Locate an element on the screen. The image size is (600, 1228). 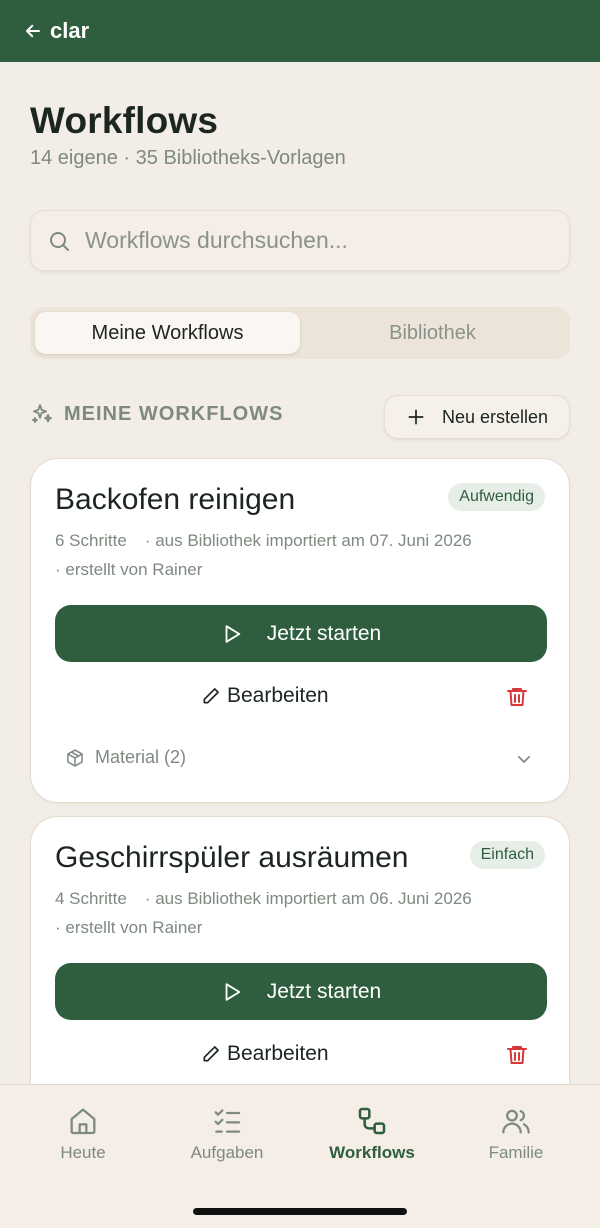
tab-meine-workflows: Meine Workflows is located at coordinates (167, 333).